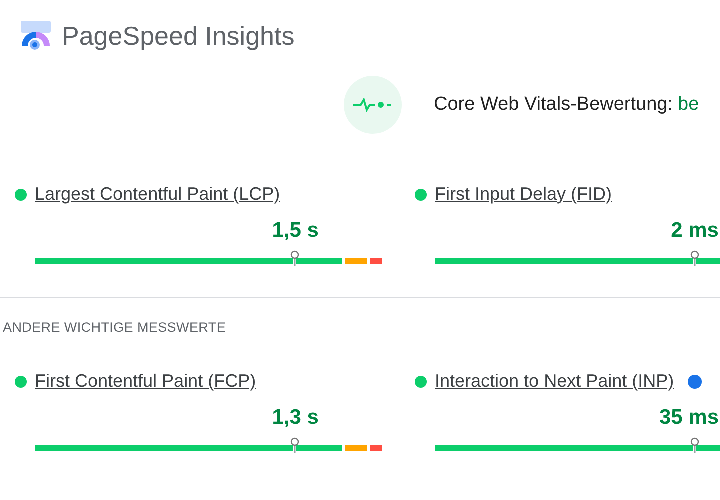 The image size is (720, 500). I want to click on metric-link: Interaction to Next Paint (INP), so click(554, 381).